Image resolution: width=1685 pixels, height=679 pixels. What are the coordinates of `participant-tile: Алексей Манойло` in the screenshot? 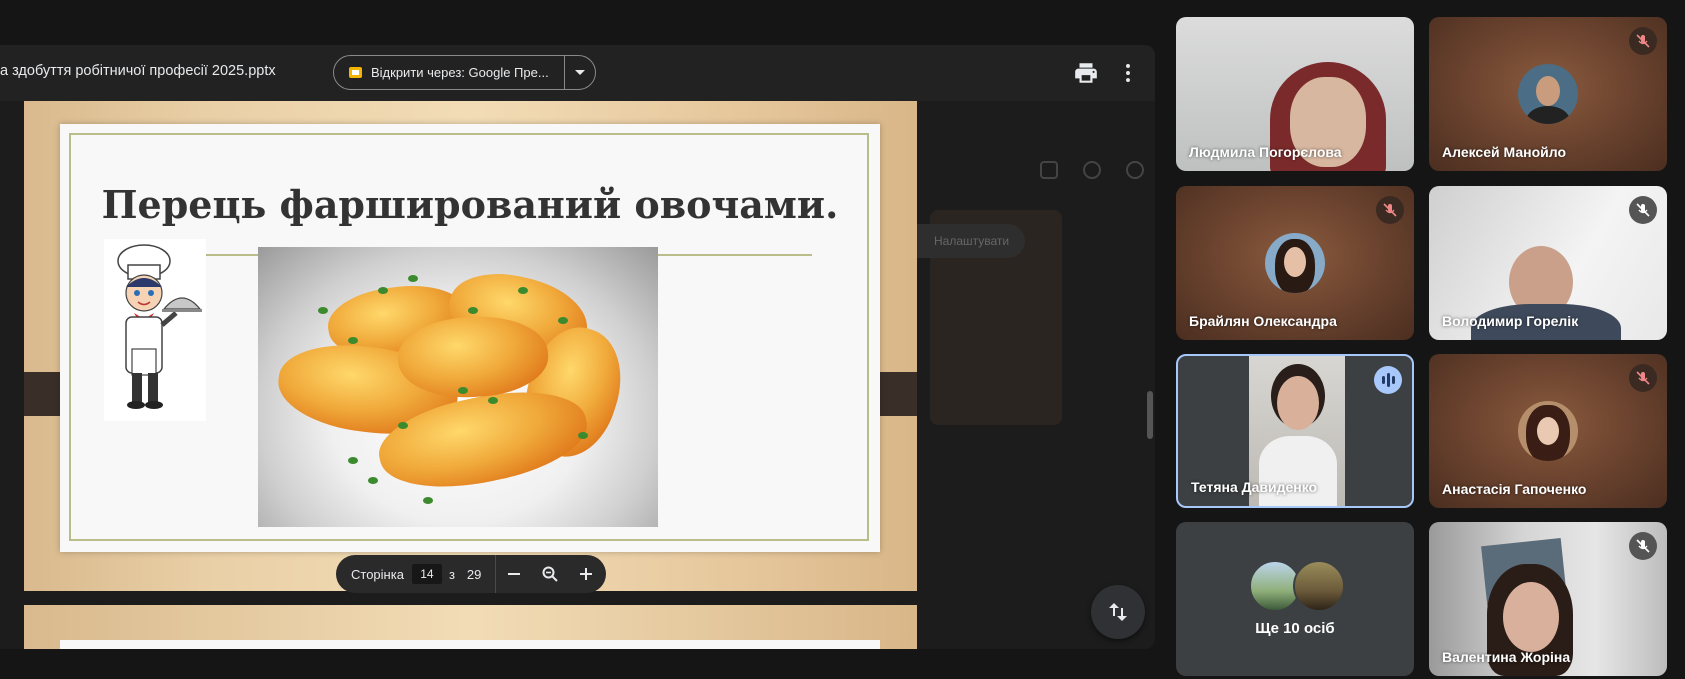 It's located at (1548, 94).